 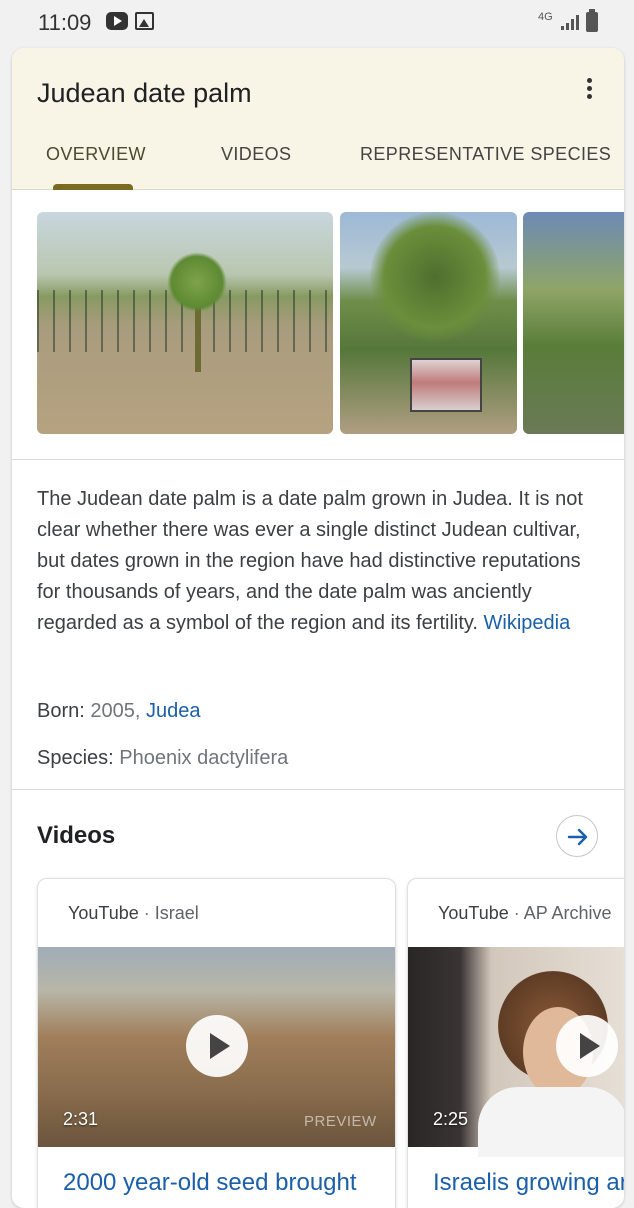 I want to click on tab-overview: OVERVIEW, so click(x=96, y=154).